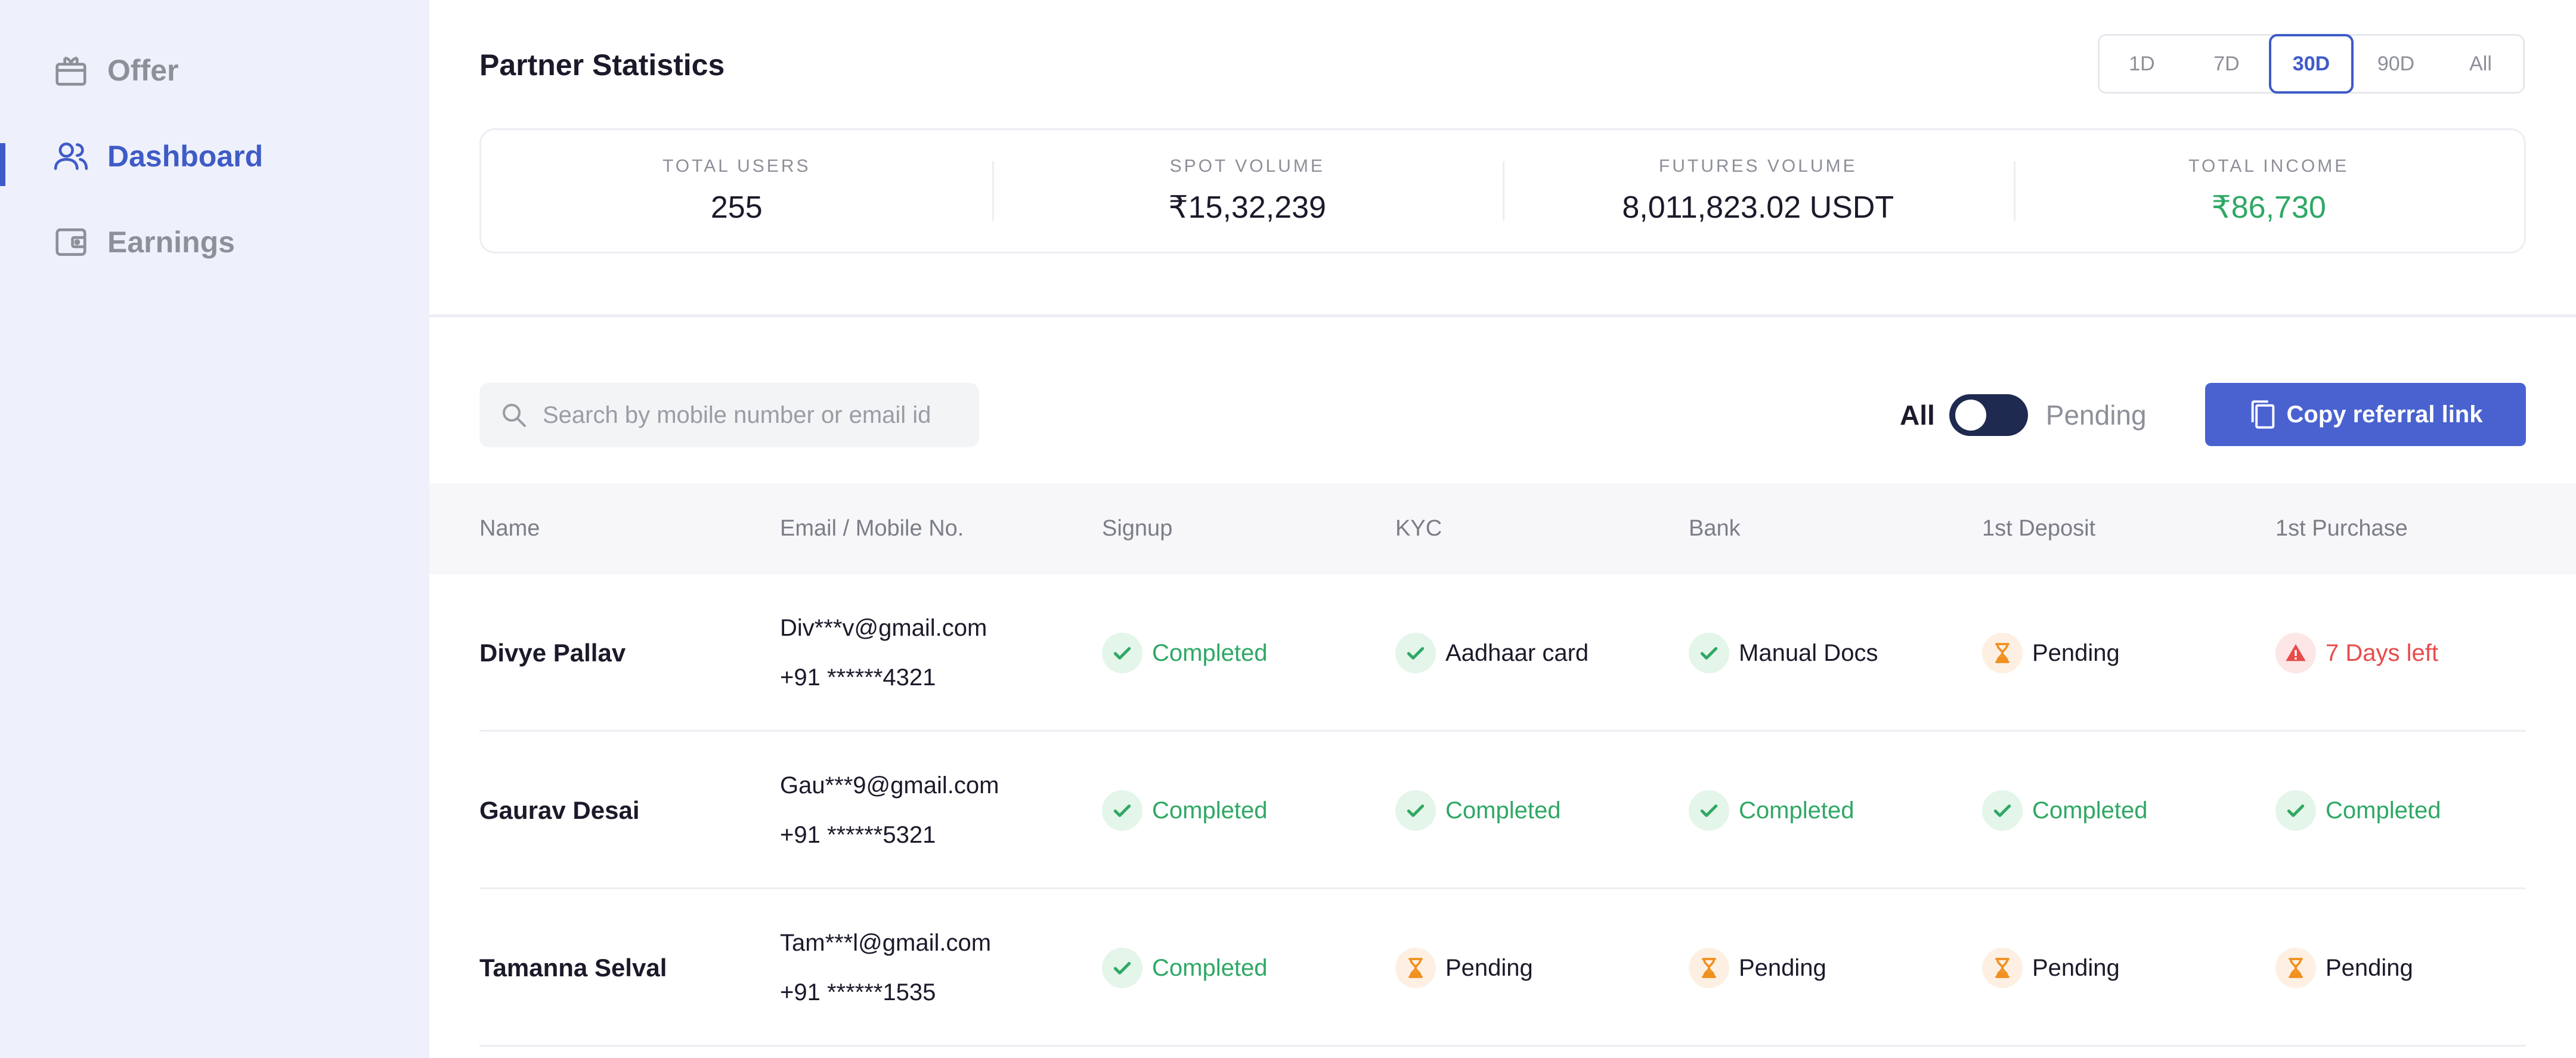  I want to click on users-icon, so click(70, 156).